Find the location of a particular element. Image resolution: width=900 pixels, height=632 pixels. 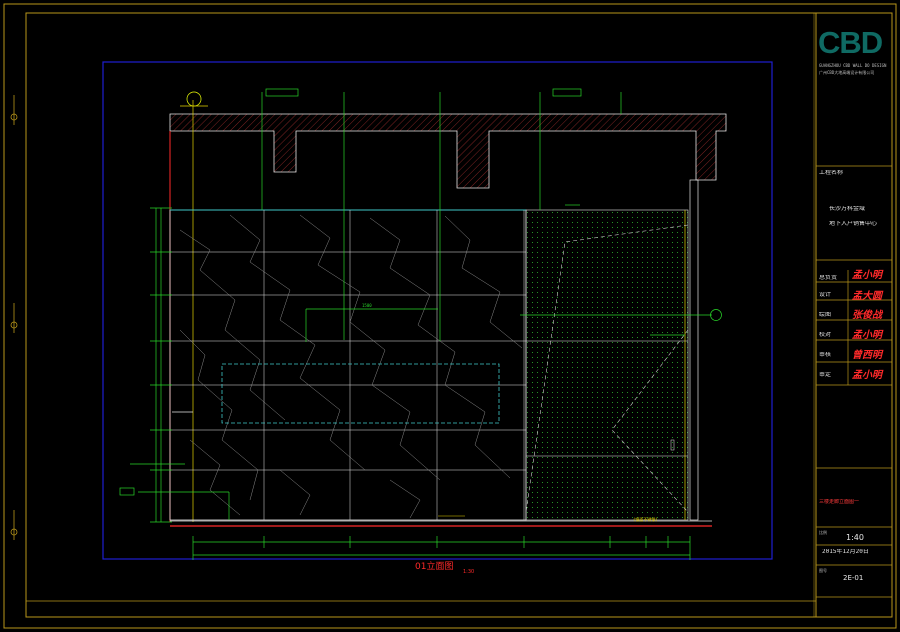

role-label: 总负责 is located at coordinates (828, 278).